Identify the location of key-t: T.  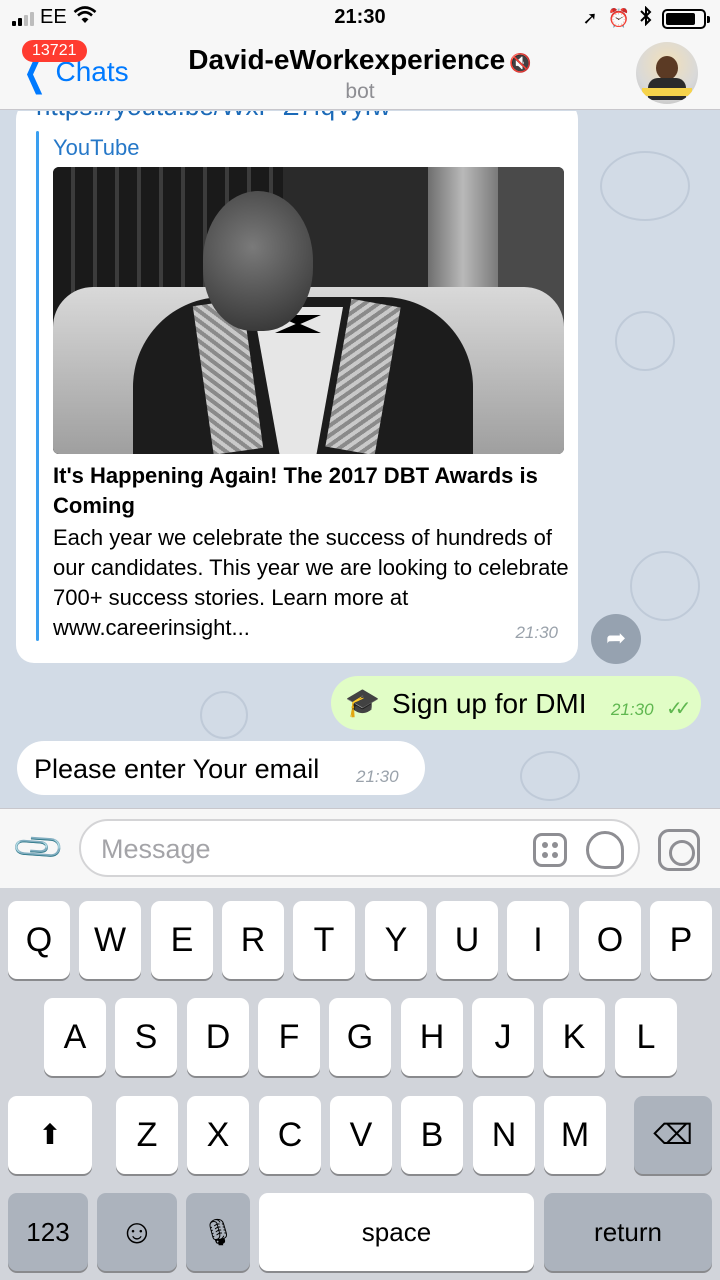
(324, 940).